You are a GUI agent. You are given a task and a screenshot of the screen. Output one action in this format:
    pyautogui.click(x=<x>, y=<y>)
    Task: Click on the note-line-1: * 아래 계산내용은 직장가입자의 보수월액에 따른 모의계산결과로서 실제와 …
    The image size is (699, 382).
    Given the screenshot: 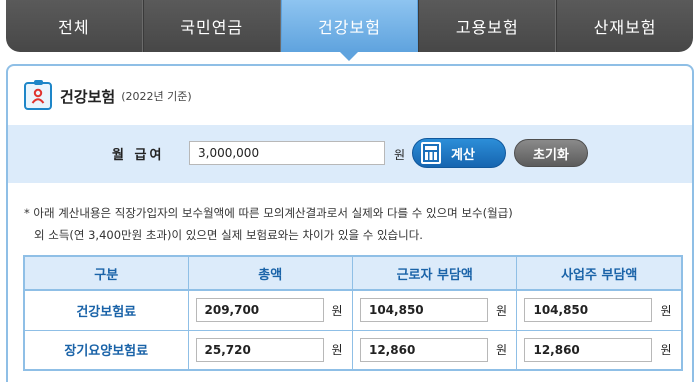 What is the action you would take?
    pyautogui.click(x=268, y=213)
    